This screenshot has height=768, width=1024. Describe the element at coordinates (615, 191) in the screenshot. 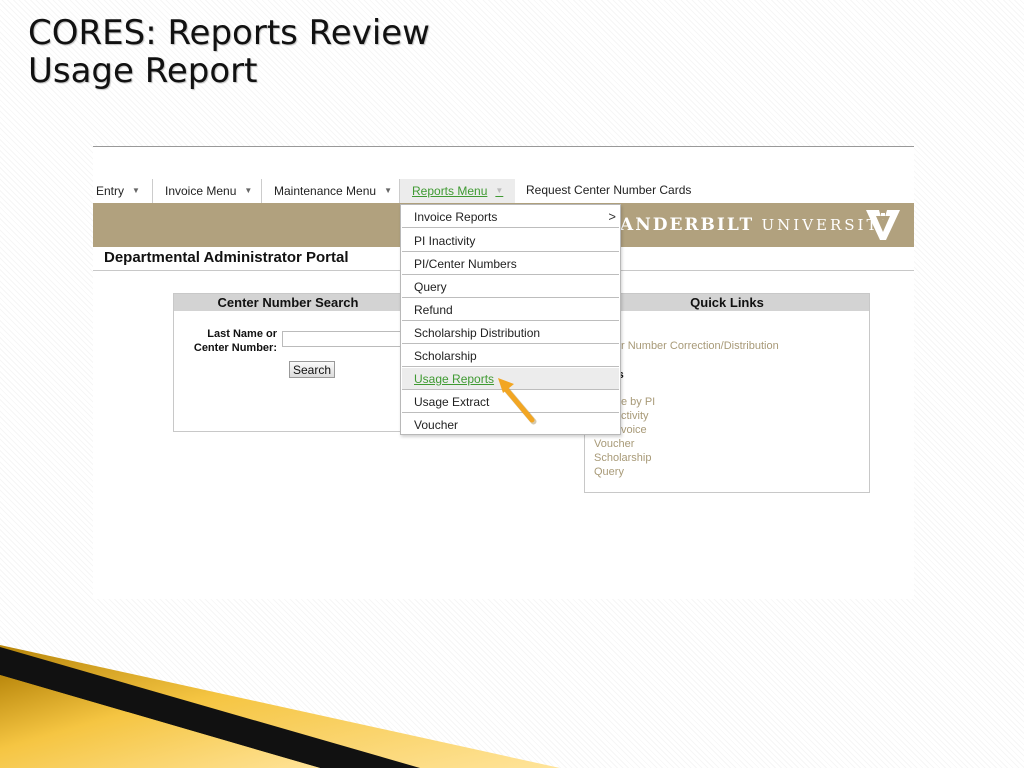

I see `menu-item-request-center-number-cards: Request Center Number Cards` at that location.